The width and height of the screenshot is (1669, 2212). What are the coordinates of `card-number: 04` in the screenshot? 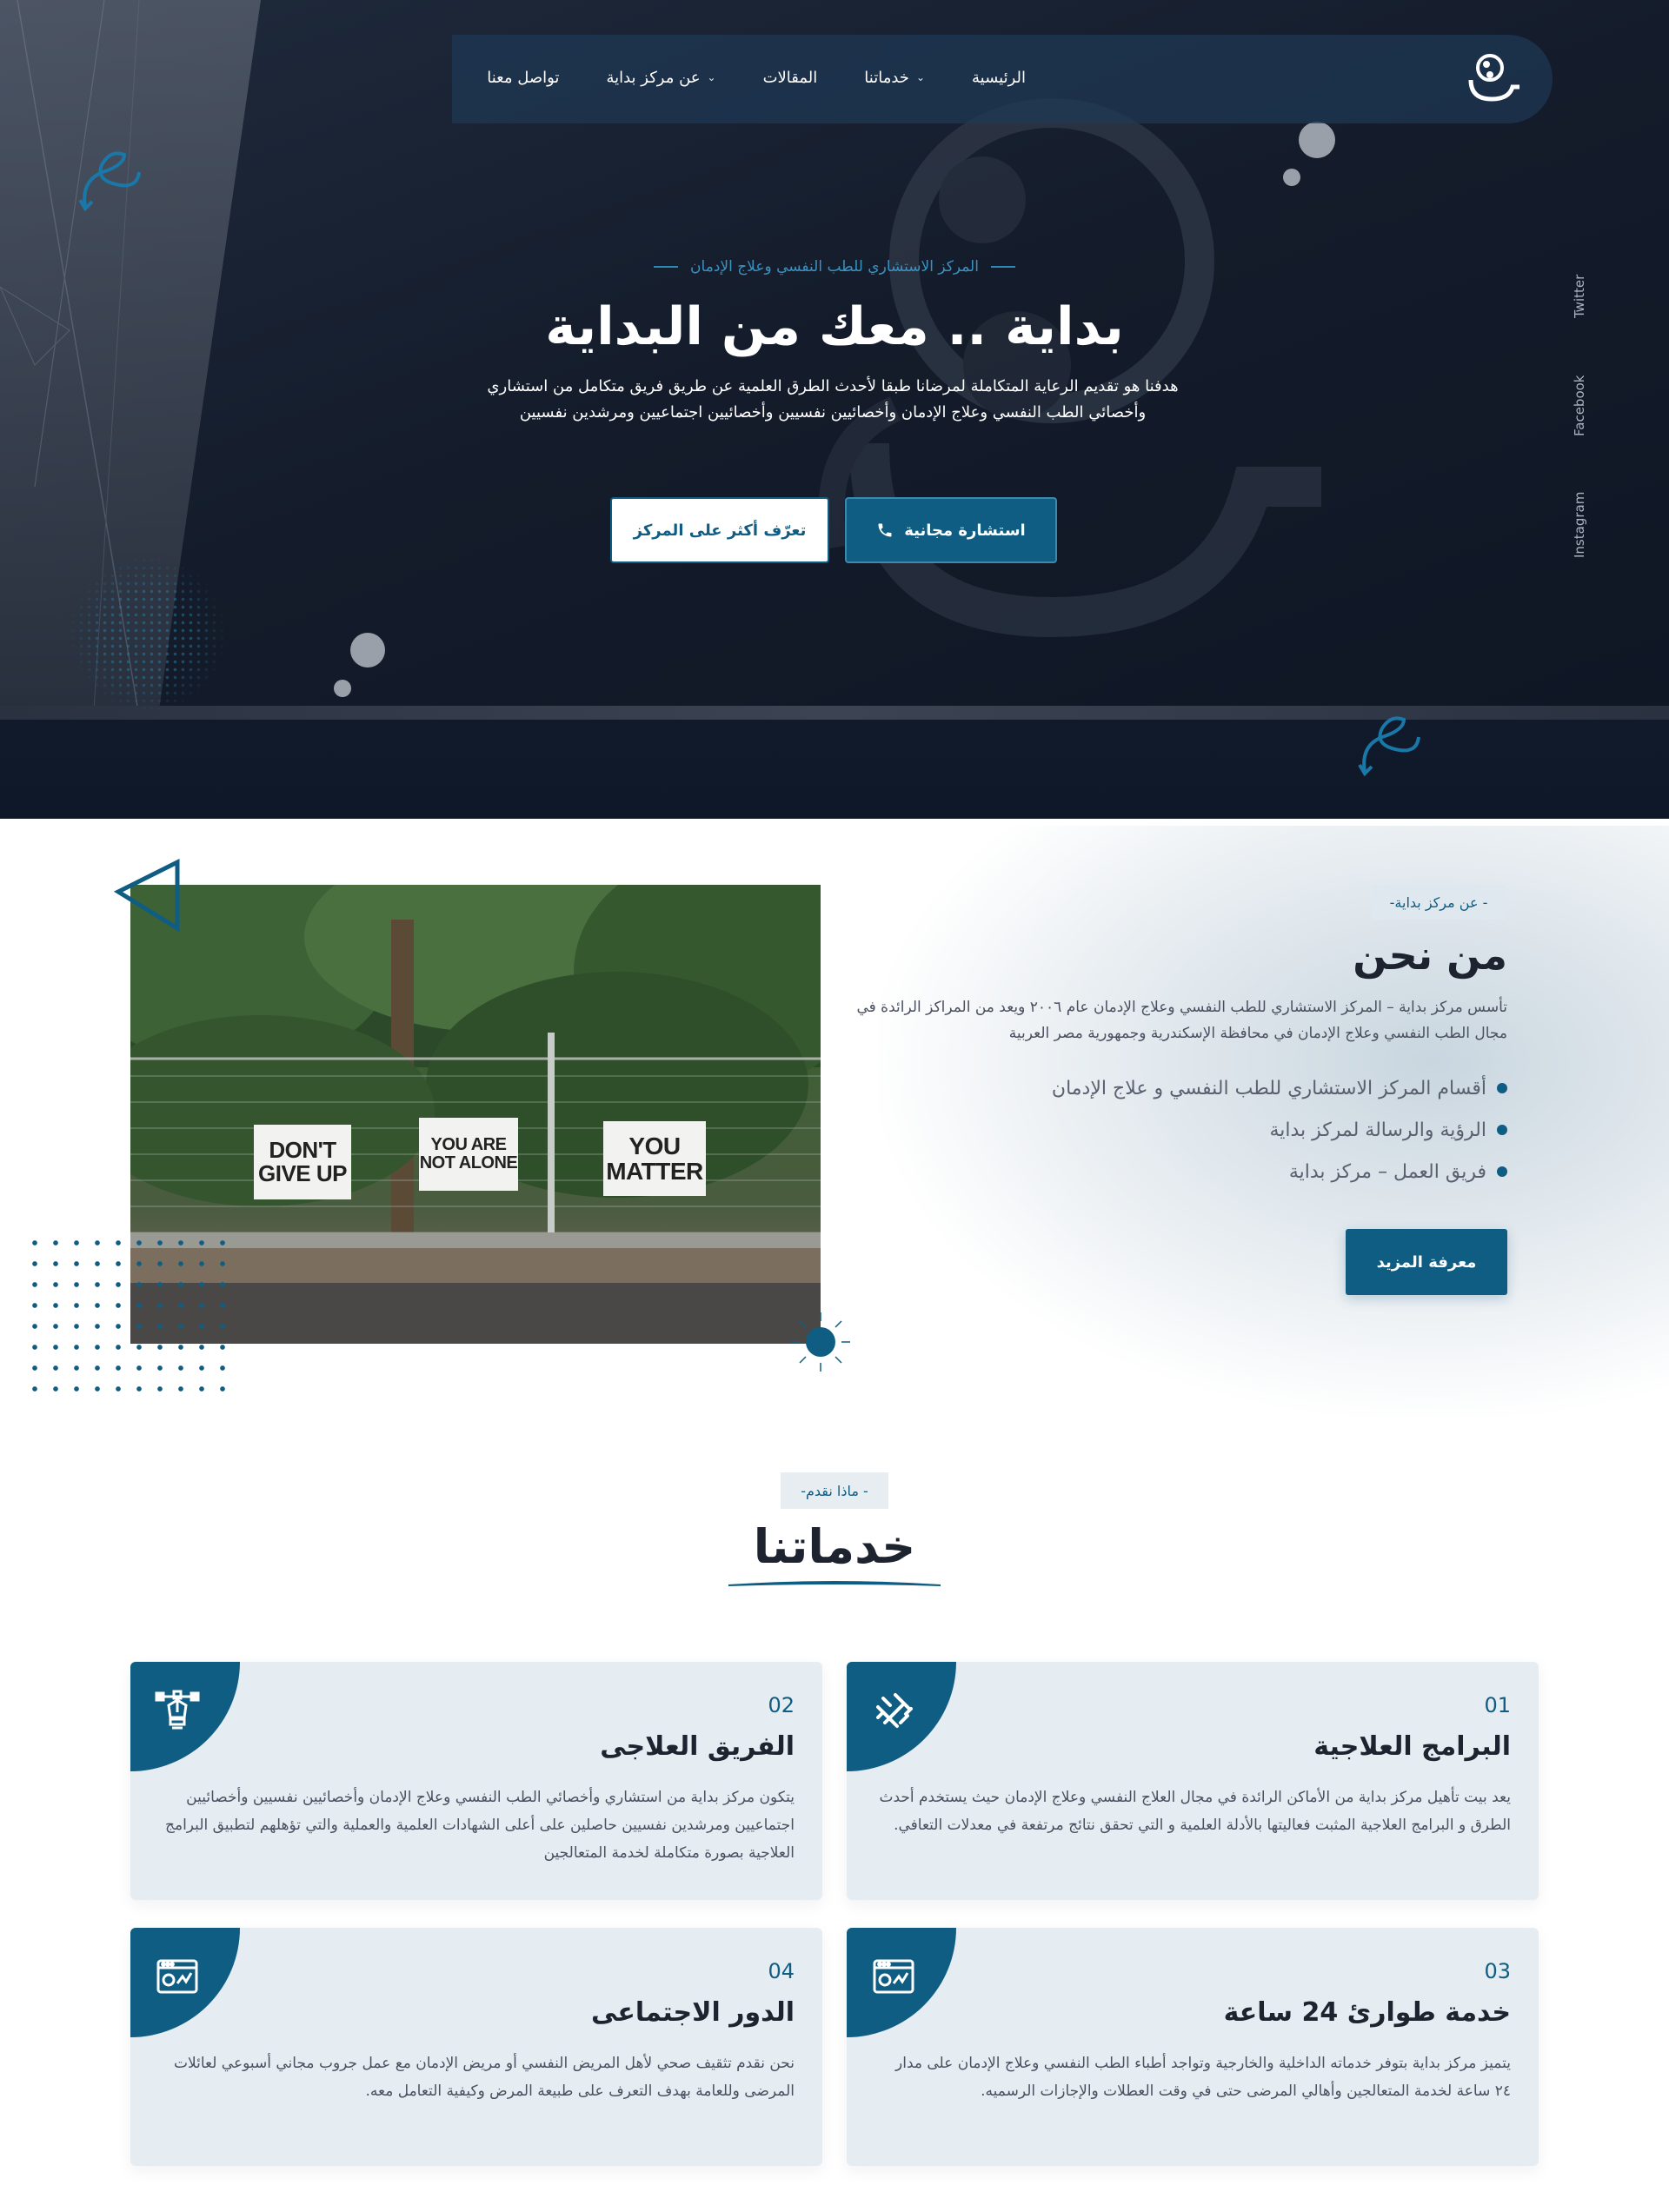 It's located at (781, 1971).